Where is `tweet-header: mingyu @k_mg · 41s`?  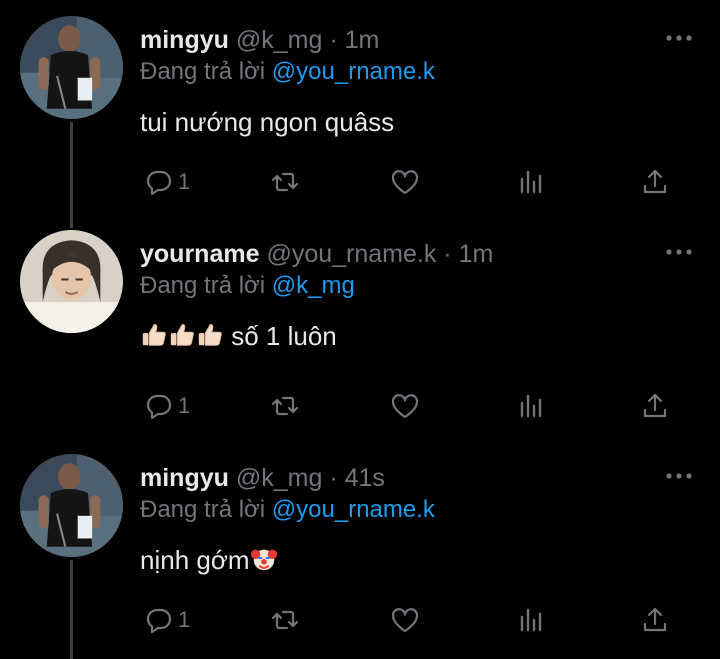 tweet-header: mingyu @k_mg · 41s is located at coordinates (262, 478).